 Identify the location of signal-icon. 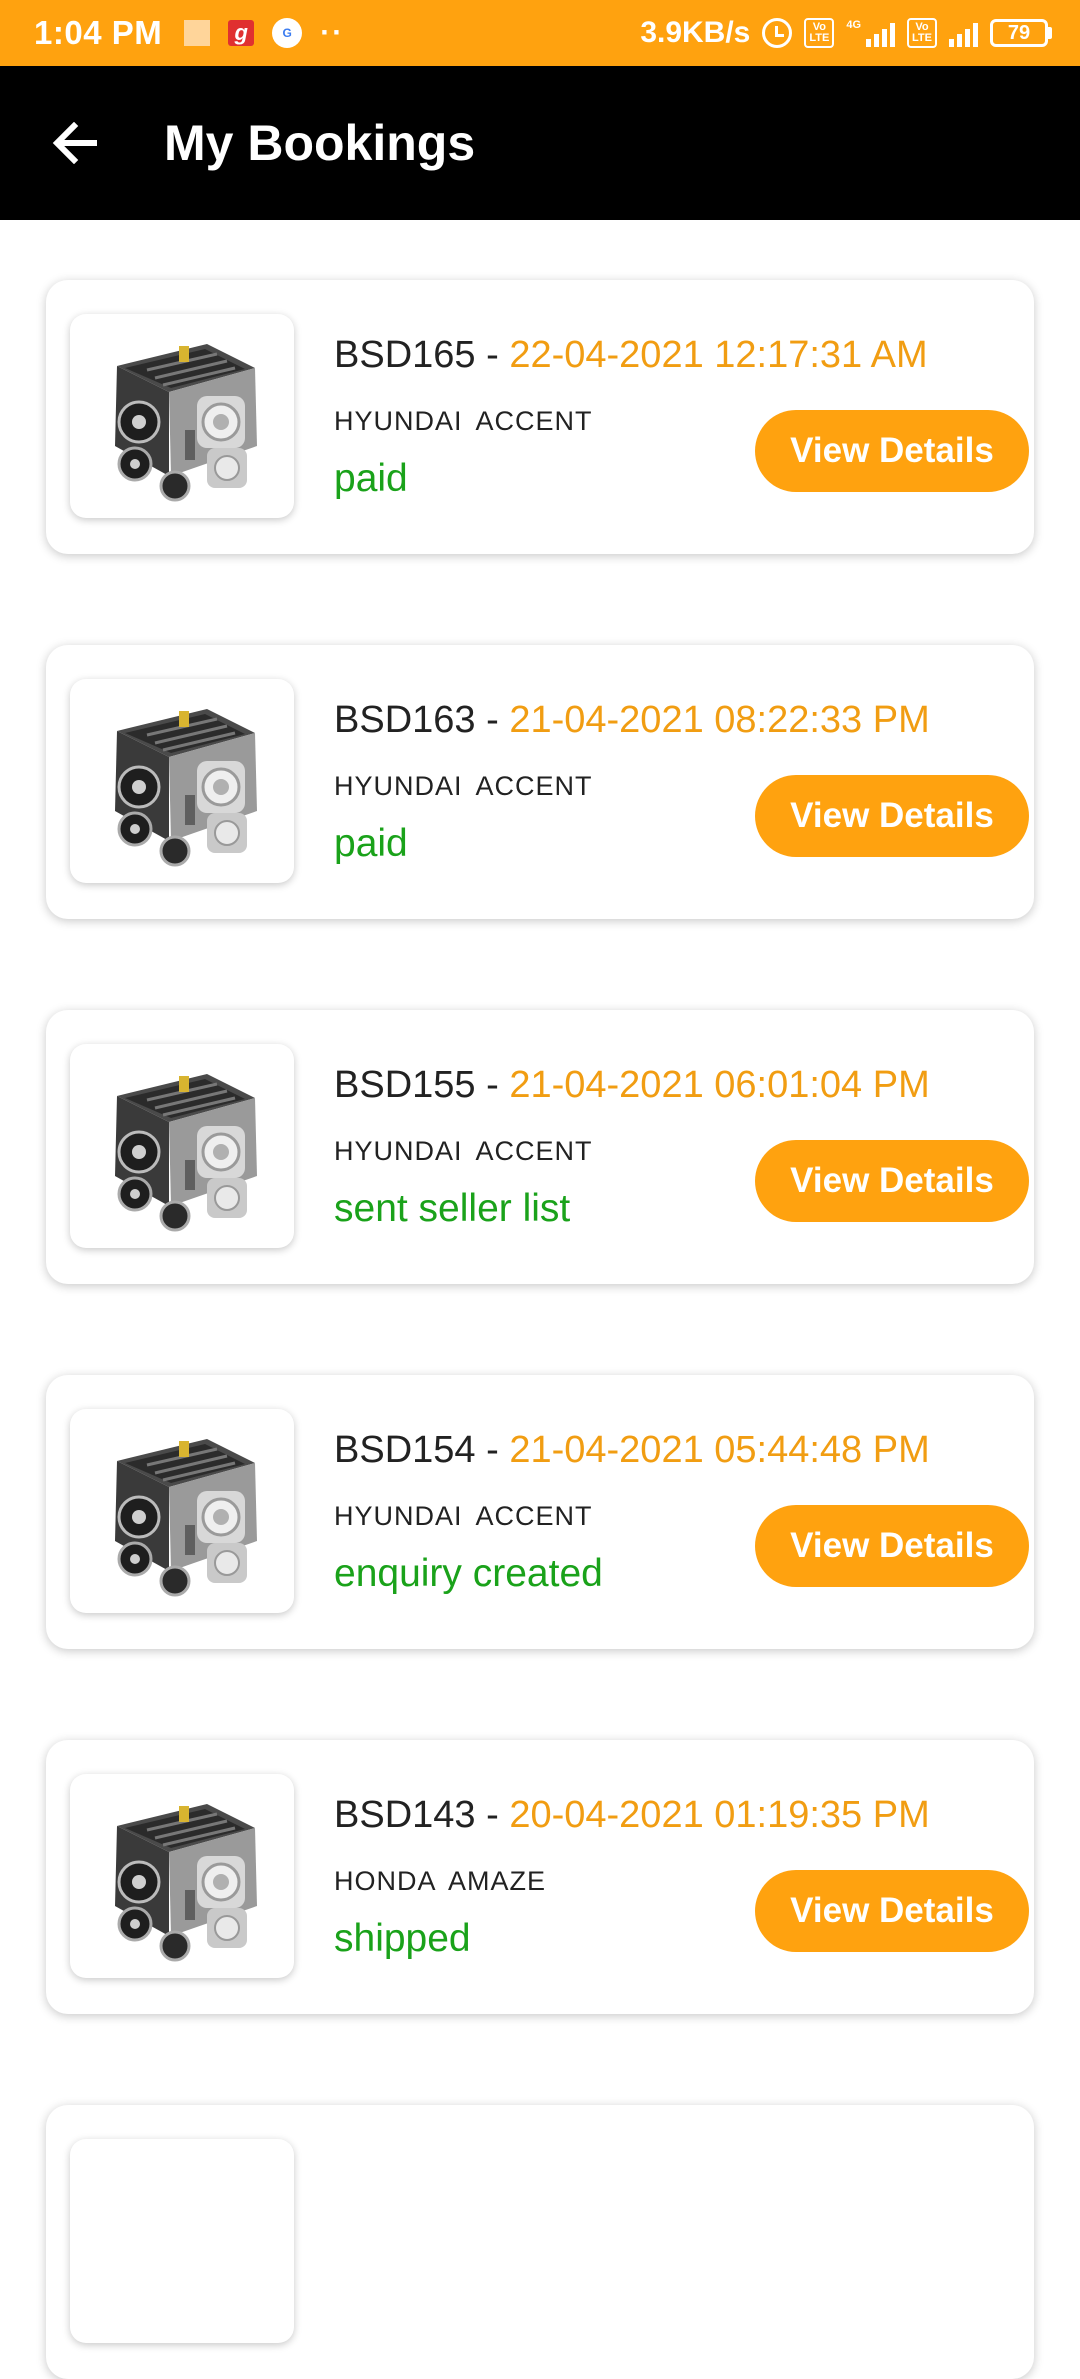
(963, 33).